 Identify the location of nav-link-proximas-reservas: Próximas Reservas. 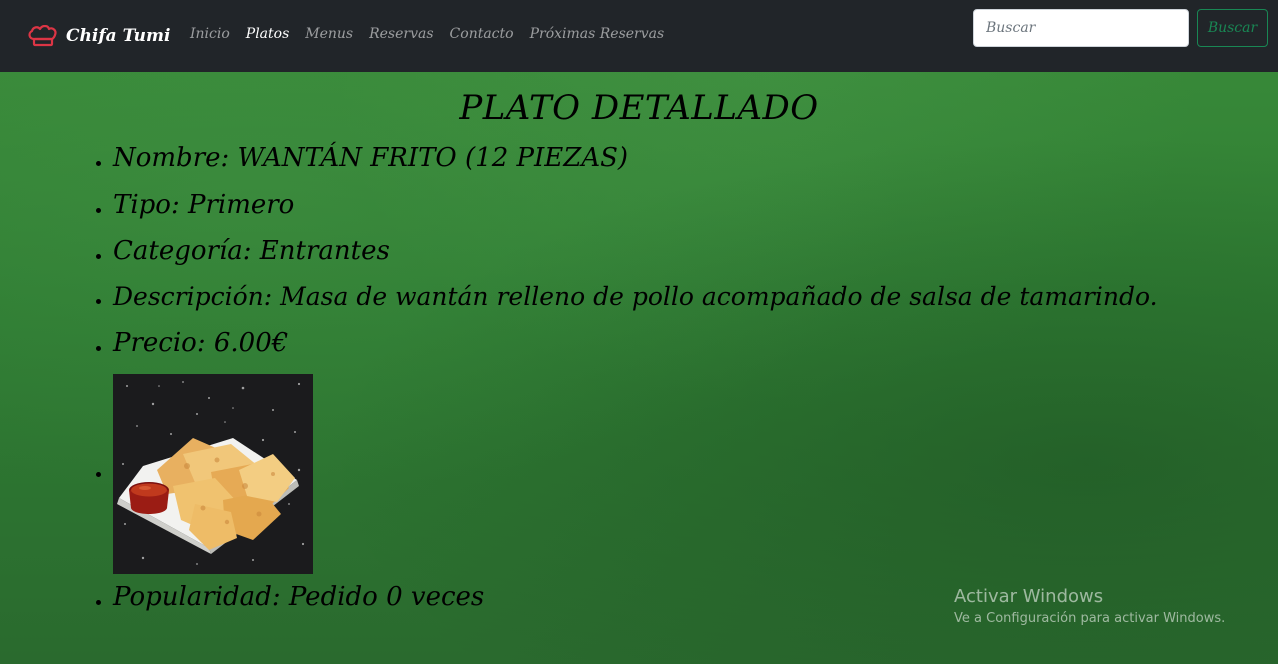
(597, 34).